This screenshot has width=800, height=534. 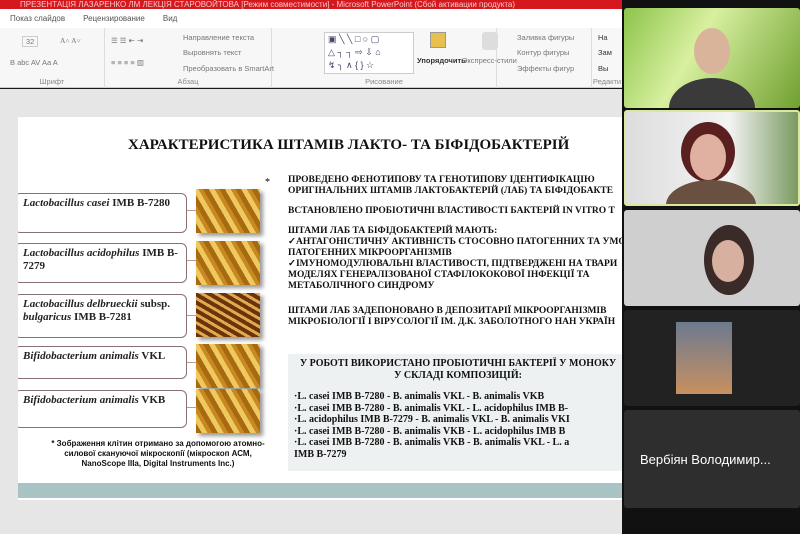 What do you see at coordinates (704, 358) in the screenshot?
I see `participant-thumbnail` at bounding box center [704, 358].